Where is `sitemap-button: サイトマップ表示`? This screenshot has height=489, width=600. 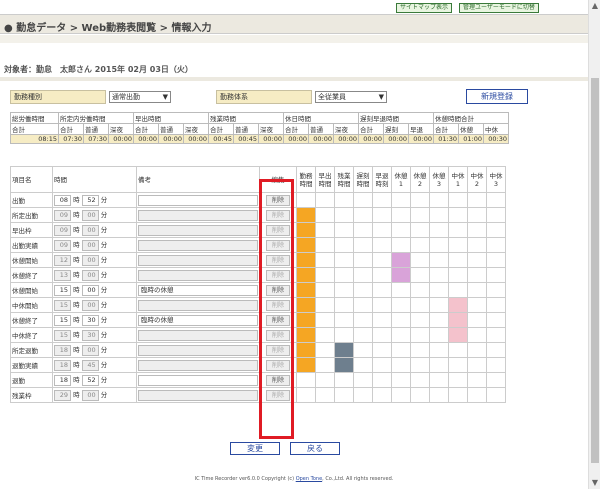
sitemap-button: サイトマップ表示 is located at coordinates (424, 8).